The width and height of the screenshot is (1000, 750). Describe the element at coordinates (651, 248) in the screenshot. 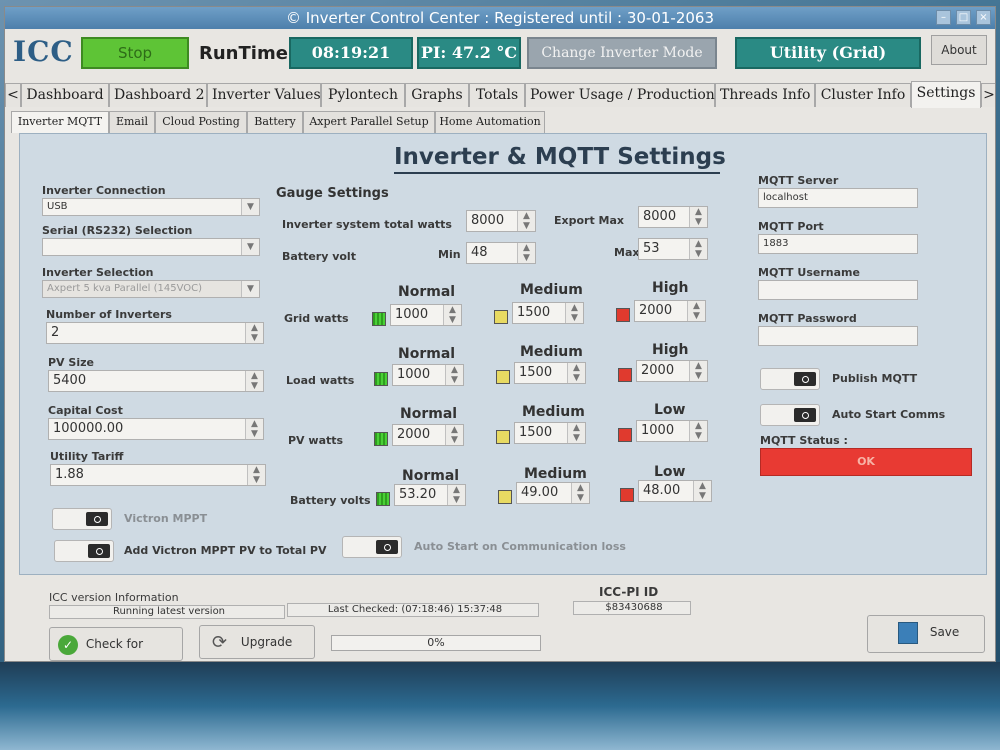

I see `battery-max-value: 53` at that location.